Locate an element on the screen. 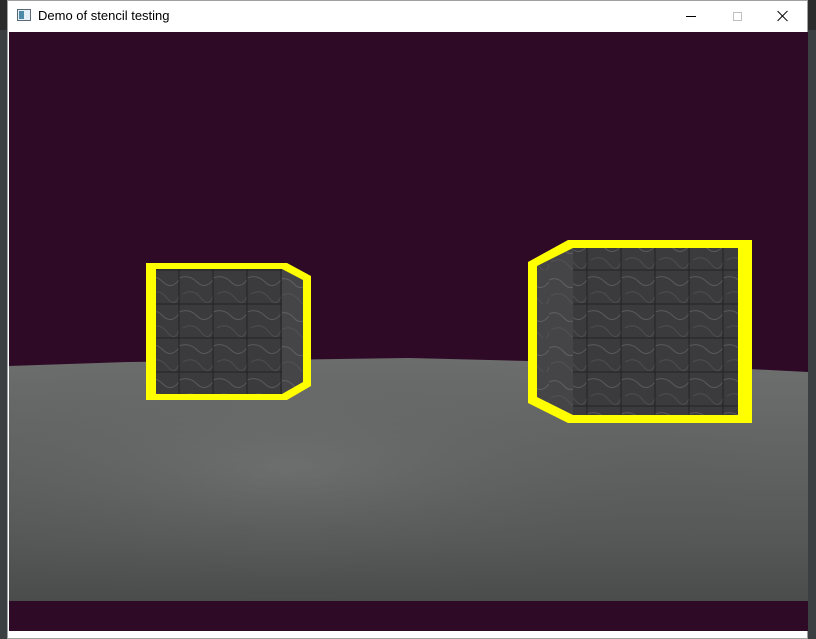 The width and height of the screenshot is (816, 639). maximize-button is located at coordinates (737, 16).